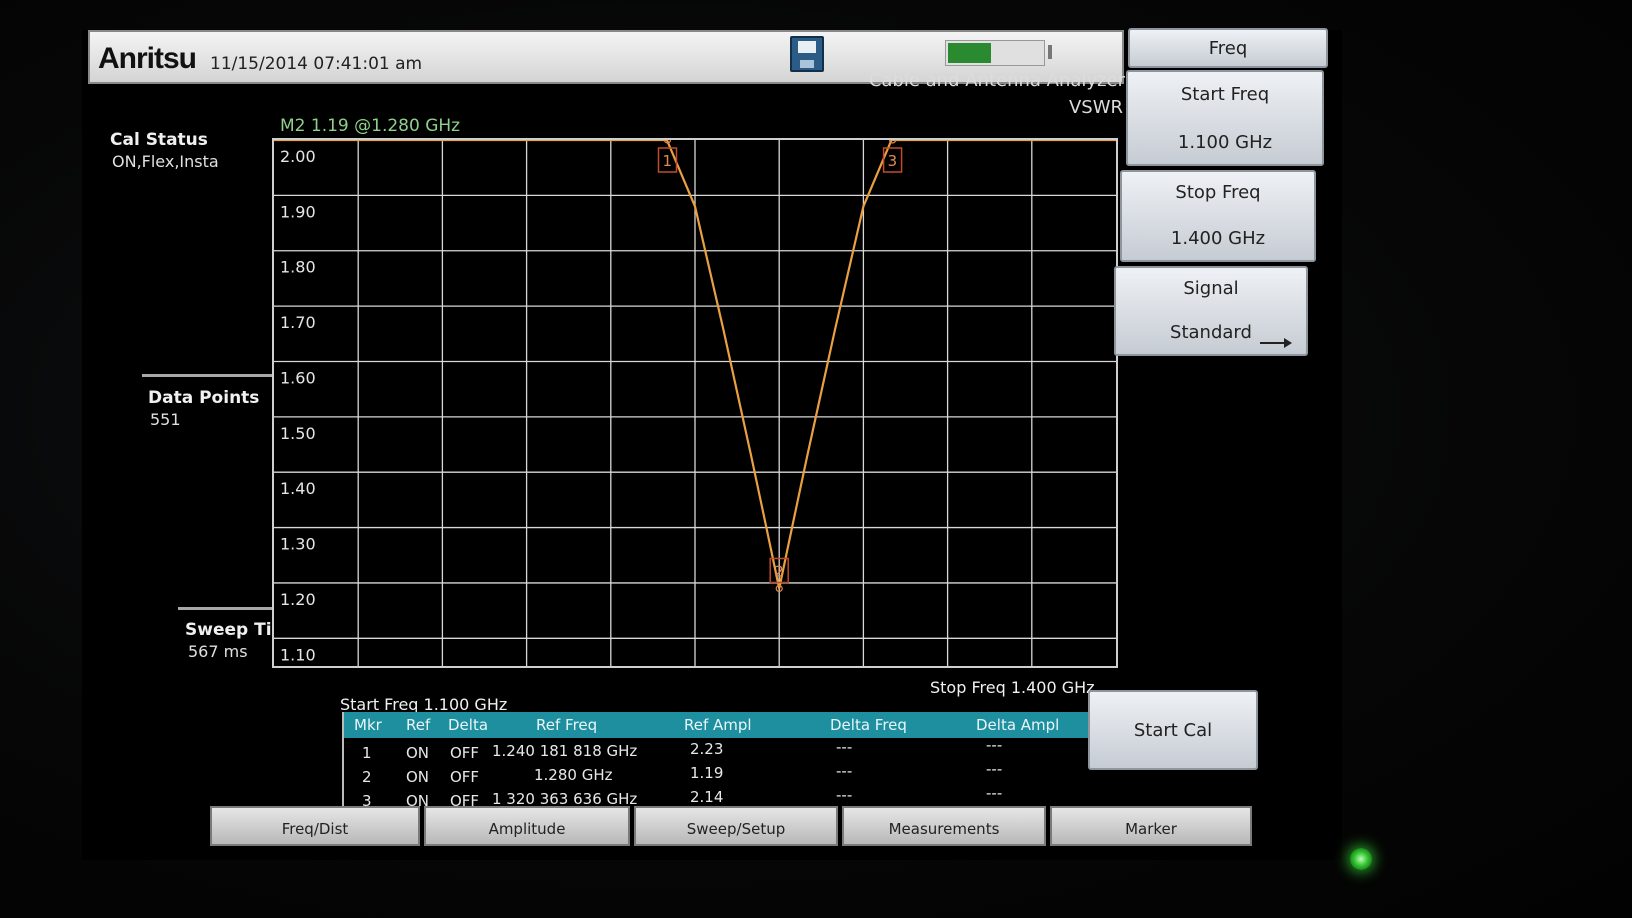  What do you see at coordinates (1218, 192) in the screenshot?
I see `softkey-label: Stop Freq` at bounding box center [1218, 192].